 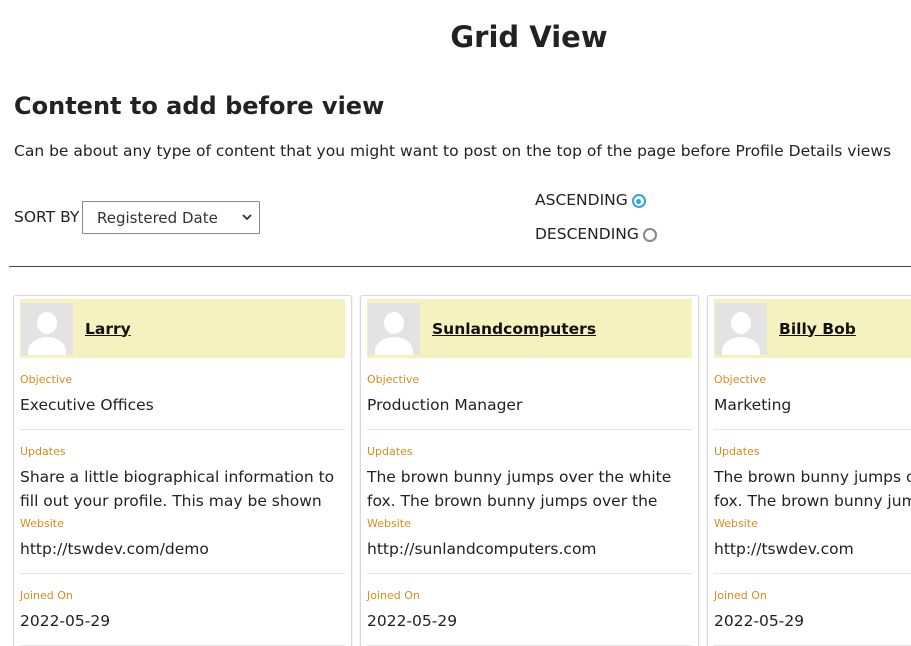 What do you see at coordinates (182, 555) in the screenshot?
I see `website-value: http://tswdev.com/demo` at bounding box center [182, 555].